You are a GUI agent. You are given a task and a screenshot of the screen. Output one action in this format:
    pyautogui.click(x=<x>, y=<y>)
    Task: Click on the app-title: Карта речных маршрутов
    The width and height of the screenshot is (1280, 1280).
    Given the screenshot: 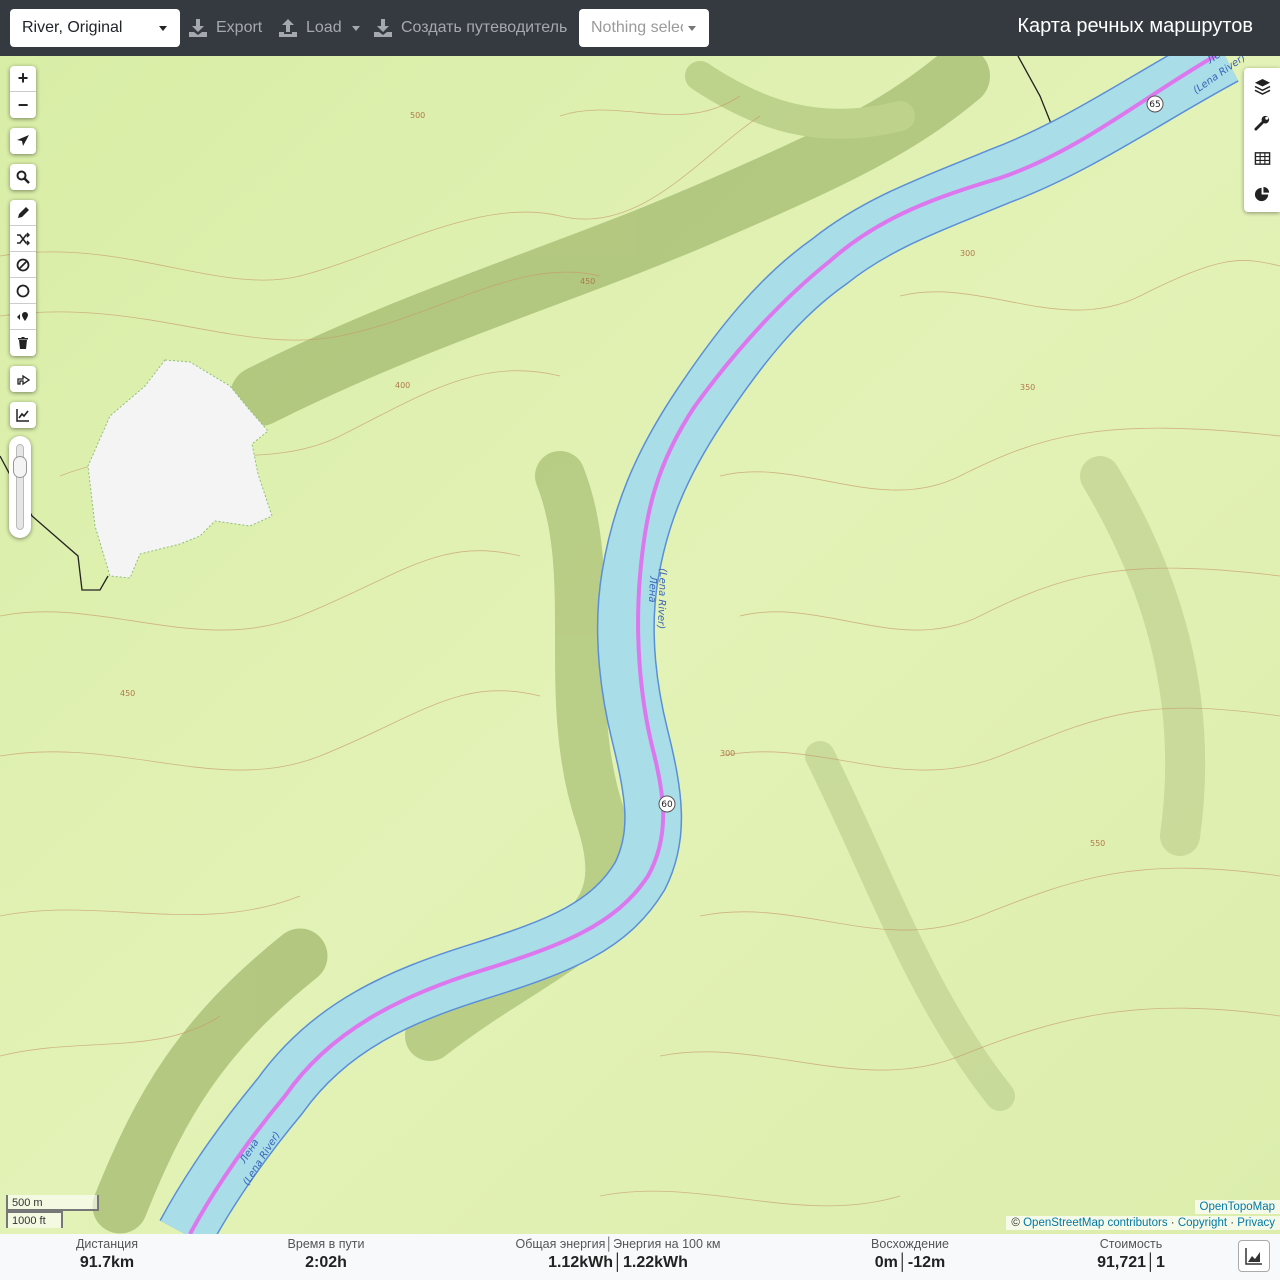 What is the action you would take?
    pyautogui.click(x=1135, y=26)
    